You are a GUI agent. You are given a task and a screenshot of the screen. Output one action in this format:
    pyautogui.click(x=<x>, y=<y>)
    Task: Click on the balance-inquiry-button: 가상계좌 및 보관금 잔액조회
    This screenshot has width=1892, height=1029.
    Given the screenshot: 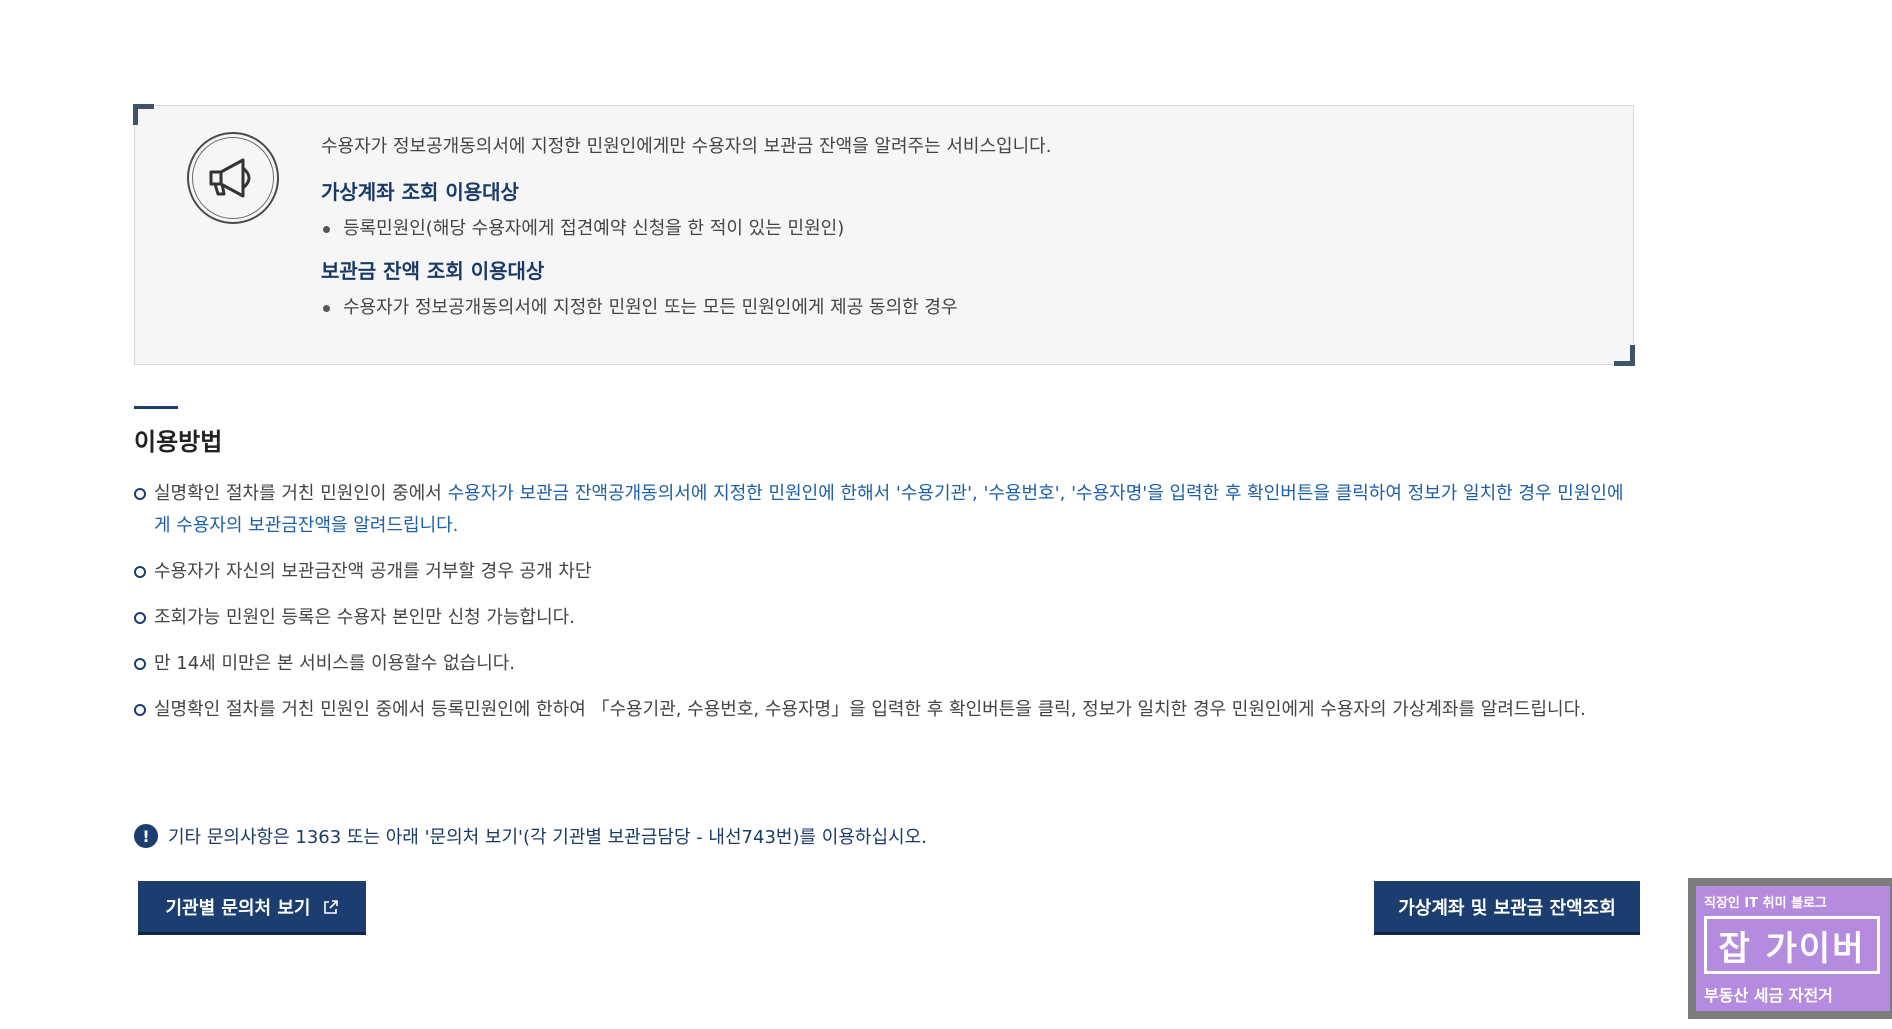 What is the action you would take?
    pyautogui.click(x=1507, y=908)
    